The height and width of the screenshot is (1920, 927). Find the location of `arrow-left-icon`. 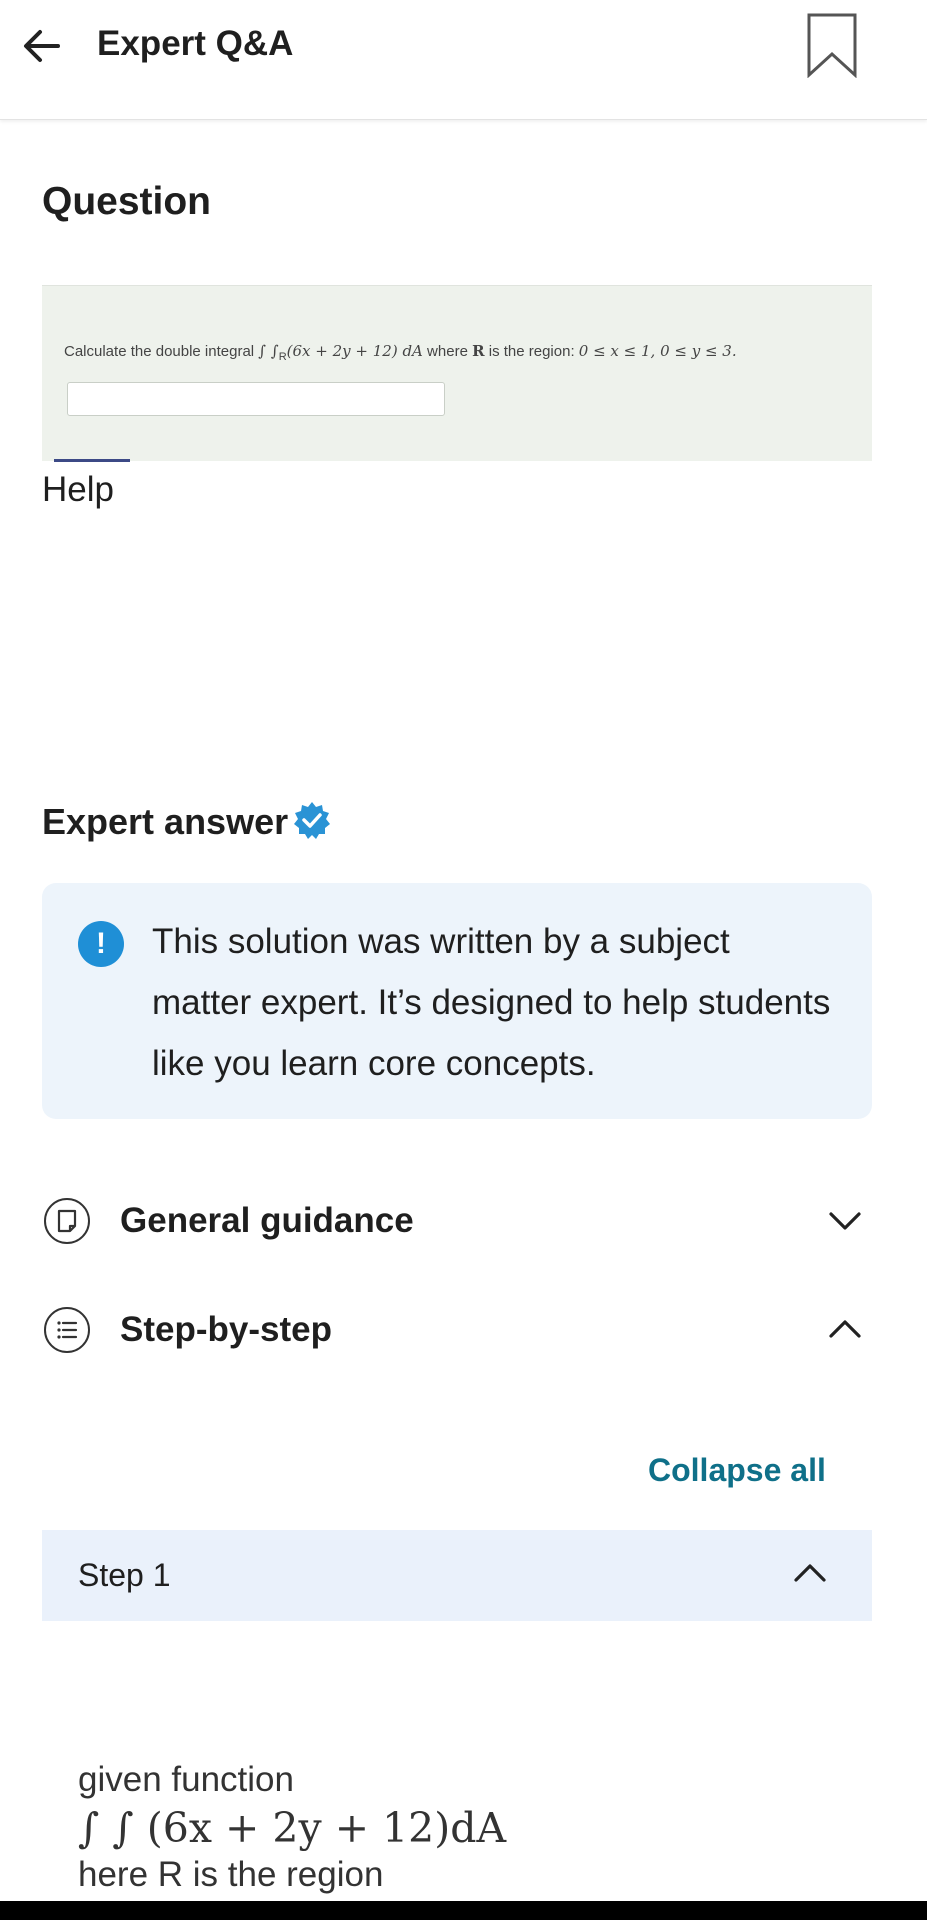

arrow-left-icon is located at coordinates (42, 46).